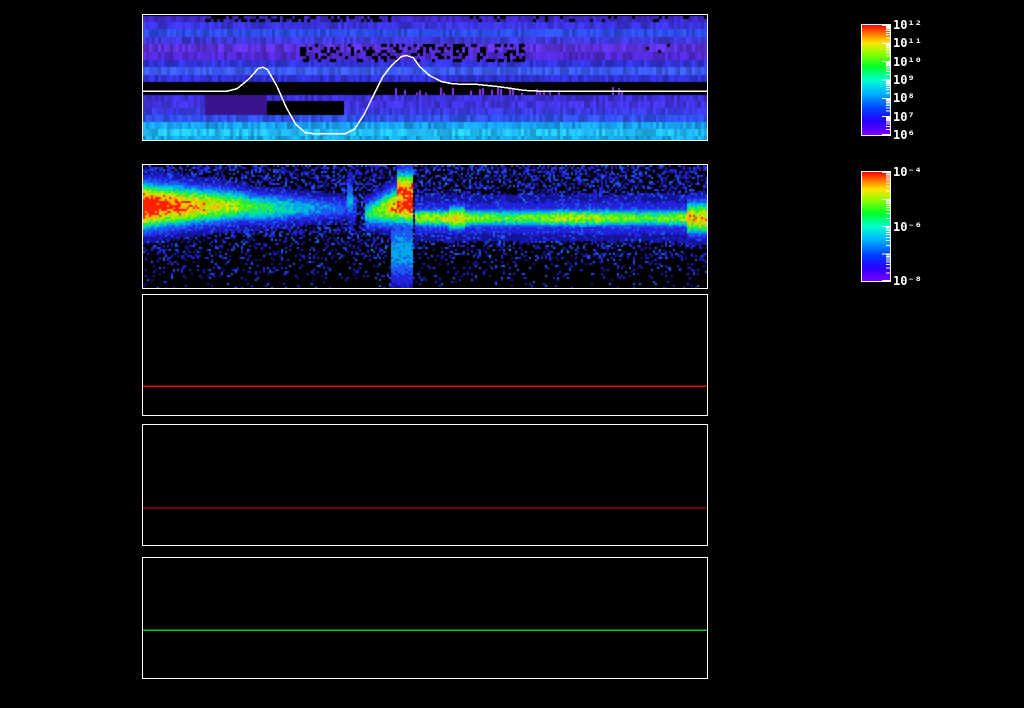  What do you see at coordinates (904, 80) in the screenshot?
I see `nf-scale-label: 10⁹` at bounding box center [904, 80].